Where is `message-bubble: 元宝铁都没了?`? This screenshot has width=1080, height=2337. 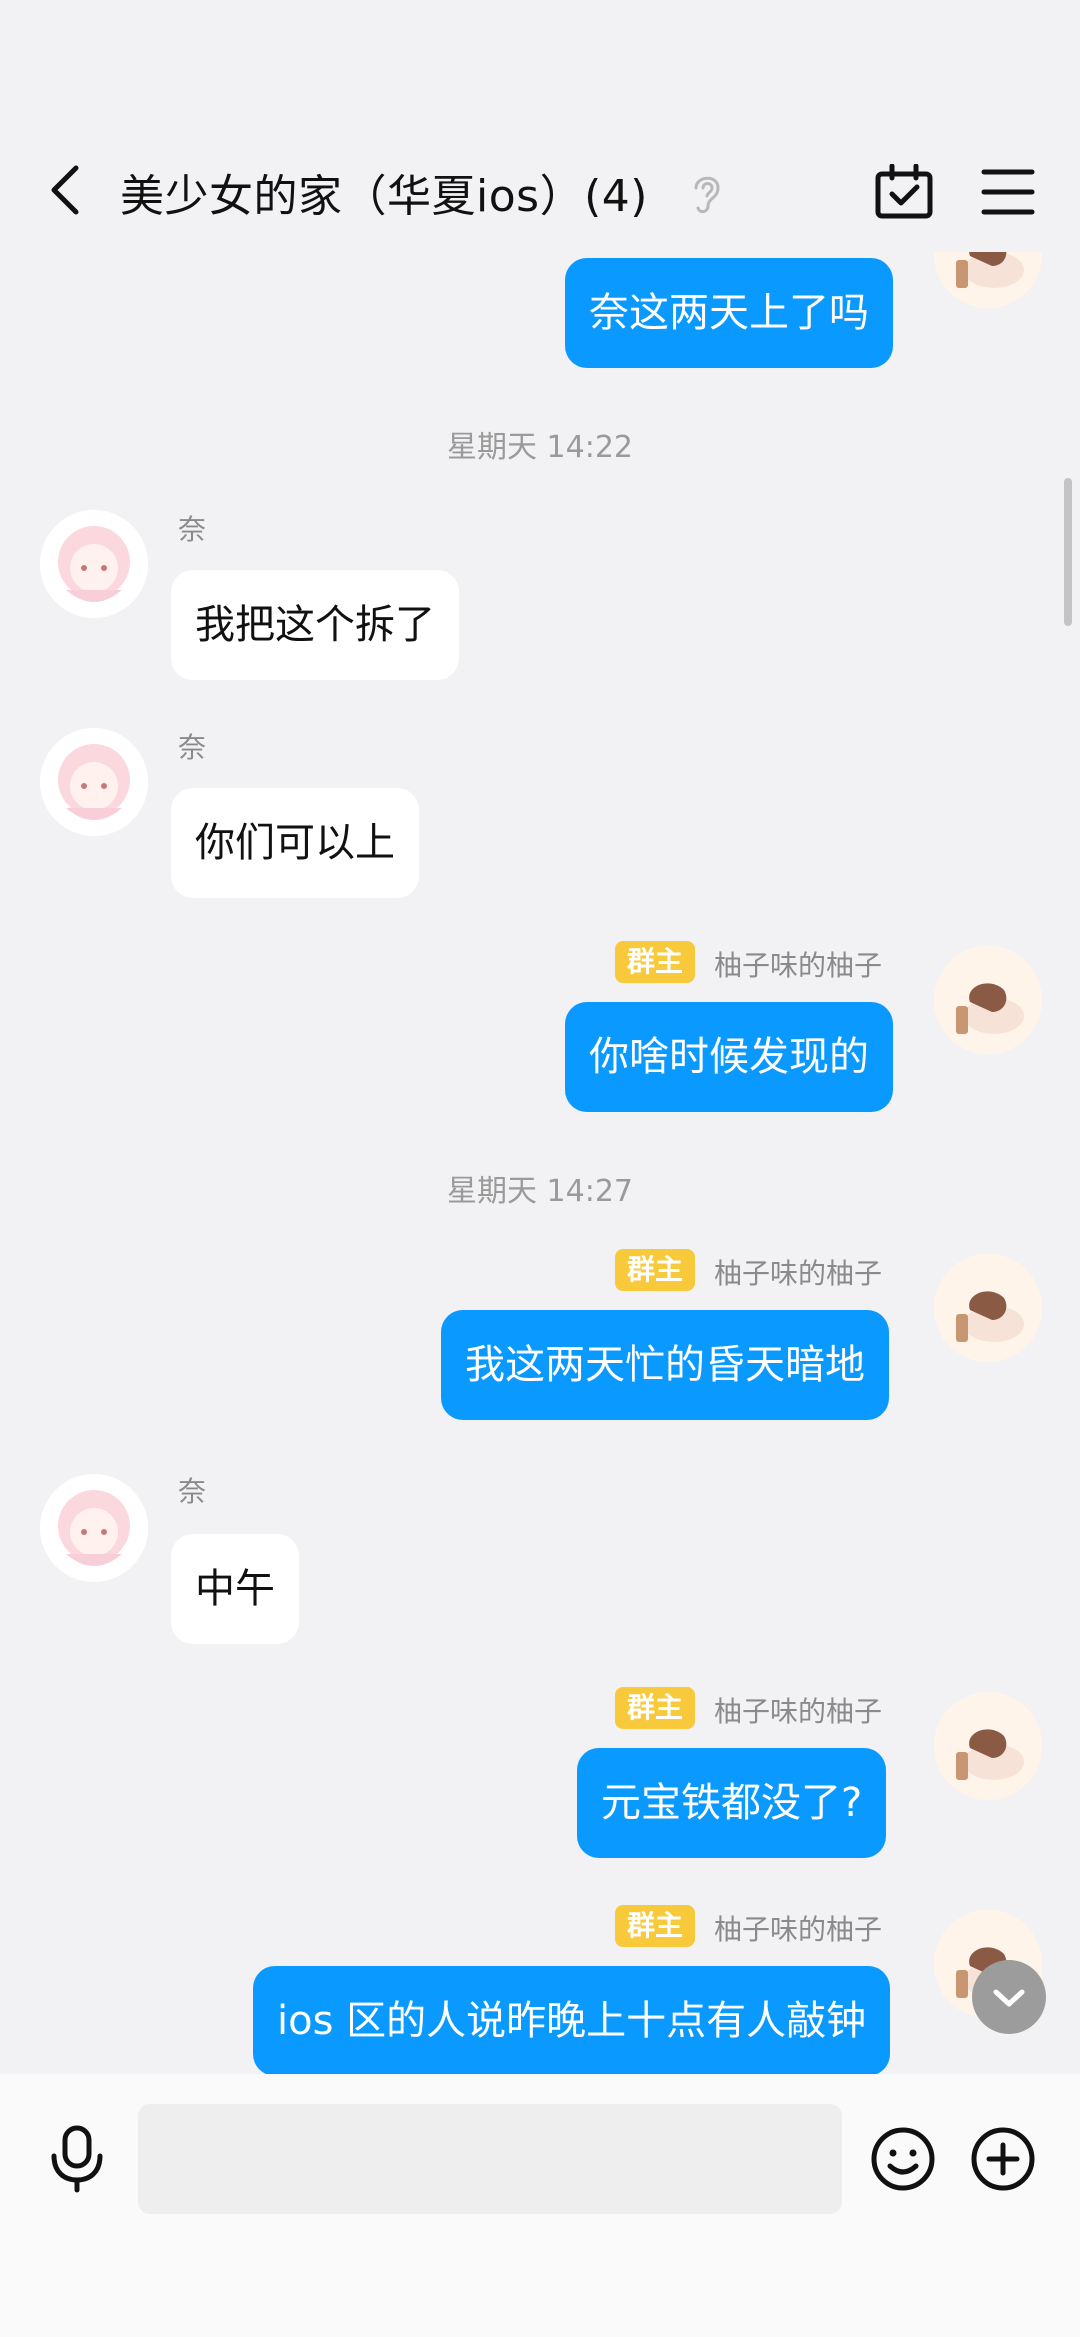 message-bubble: 元宝铁都没了? is located at coordinates (732, 1803).